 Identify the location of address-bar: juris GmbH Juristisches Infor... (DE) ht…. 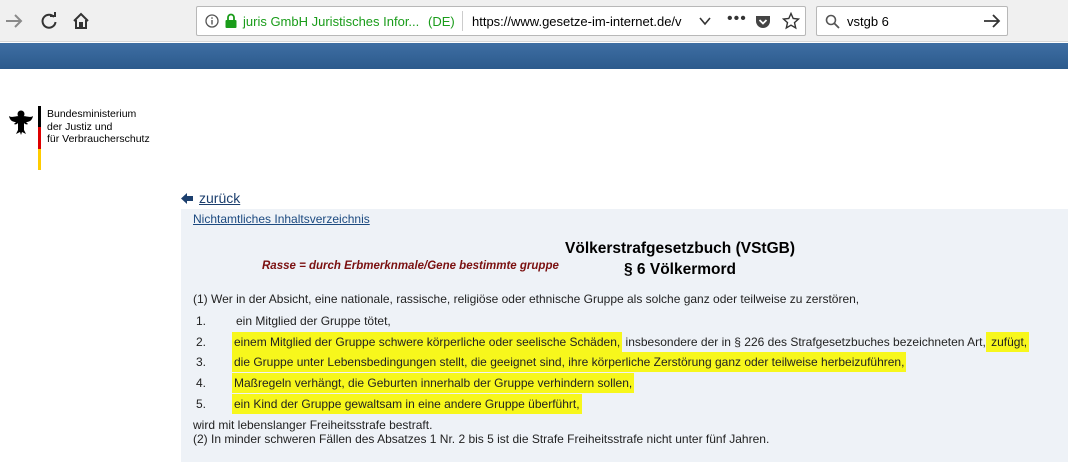
(501, 21).